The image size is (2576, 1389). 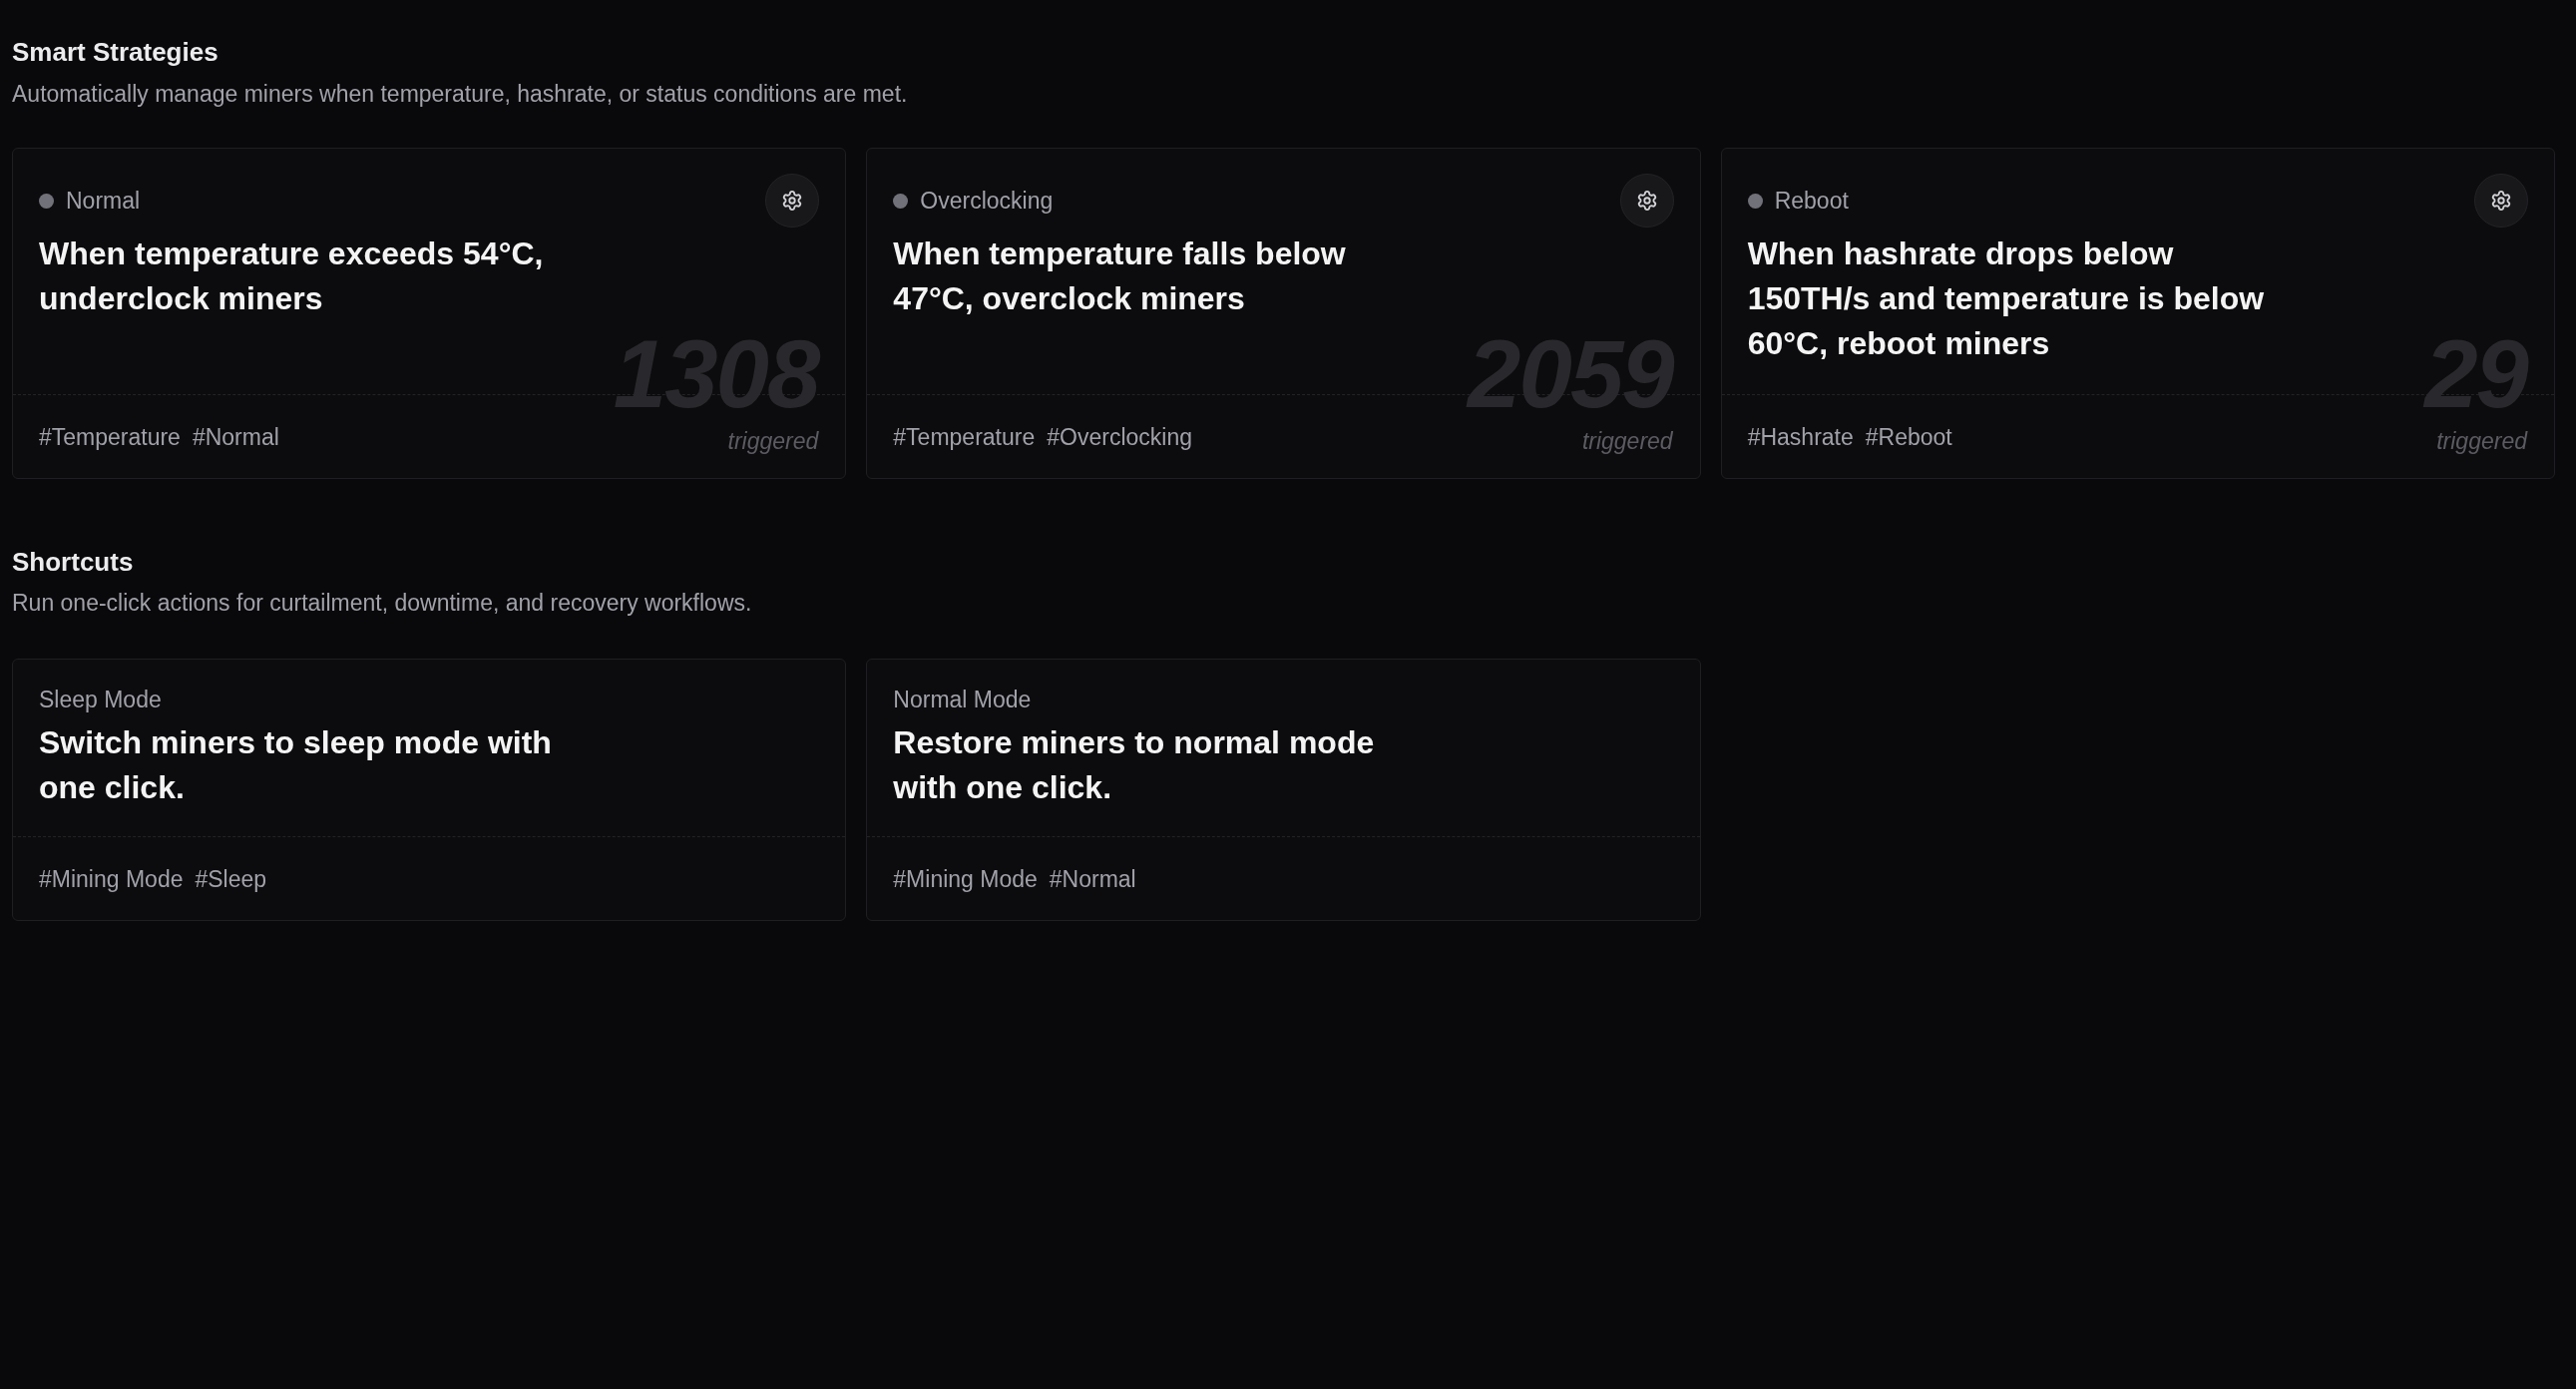 I want to click on shortcut-mode-label: Sleep Mode, so click(x=101, y=700).